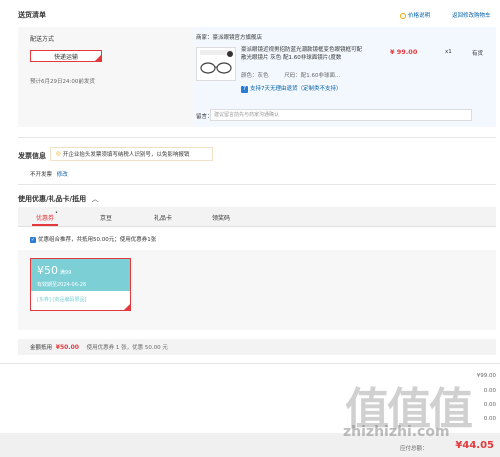  I want to click on product-thumbnail, so click(216, 64).